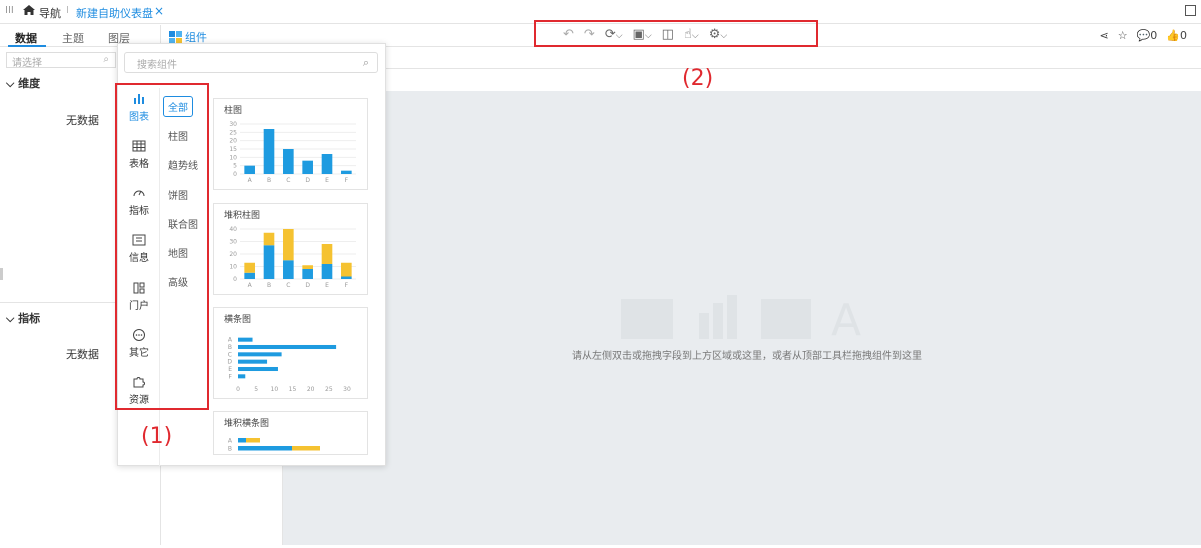  What do you see at coordinates (1176, 35) in the screenshot?
I see `like-button: 👍0` at bounding box center [1176, 35].